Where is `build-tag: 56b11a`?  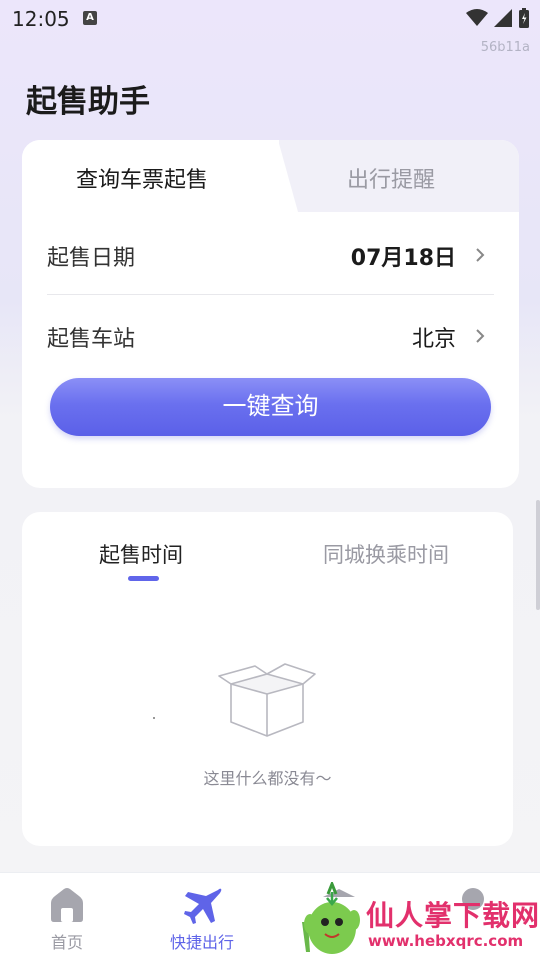
build-tag: 56b11a is located at coordinates (505, 47).